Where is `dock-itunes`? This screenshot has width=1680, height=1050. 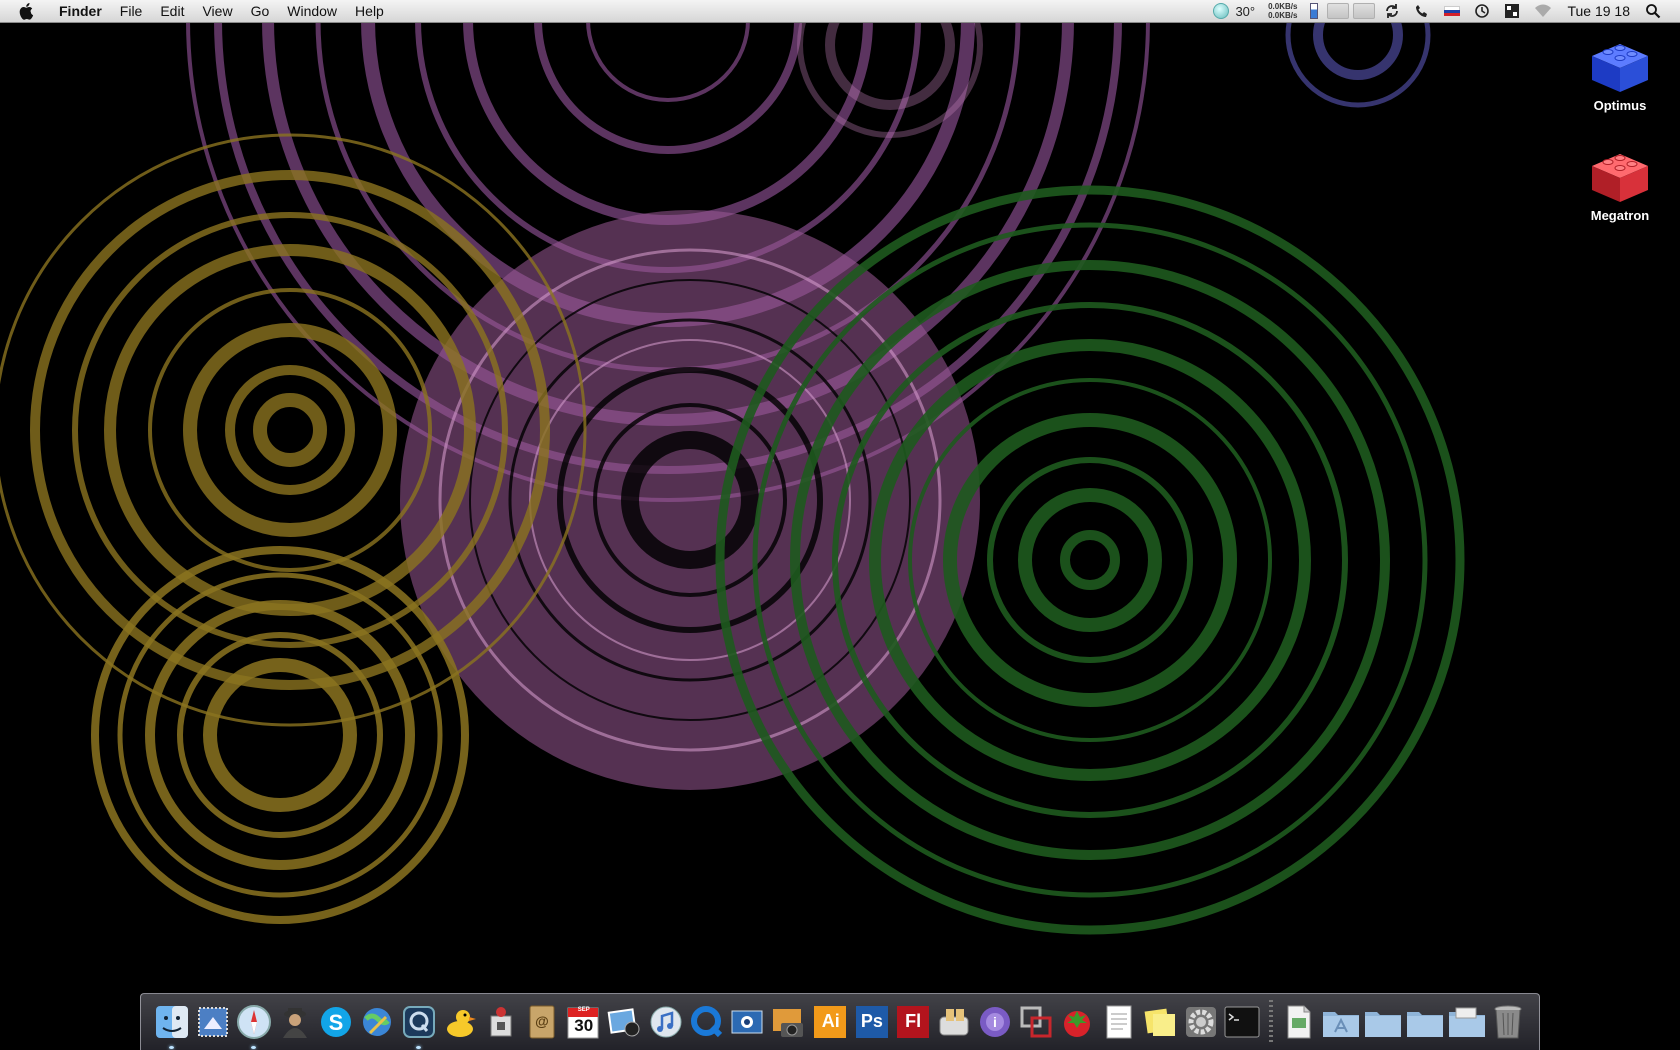 dock-itunes is located at coordinates (665, 1022).